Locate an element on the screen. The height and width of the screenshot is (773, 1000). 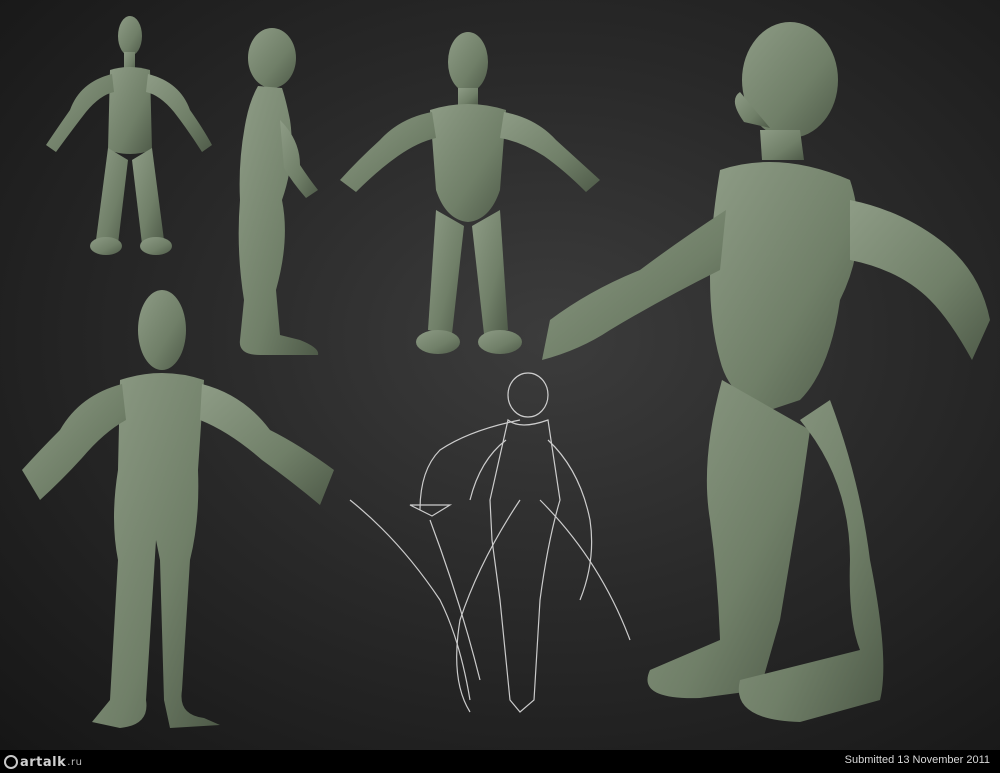
logo-text: artalk is located at coordinates (43, 762).